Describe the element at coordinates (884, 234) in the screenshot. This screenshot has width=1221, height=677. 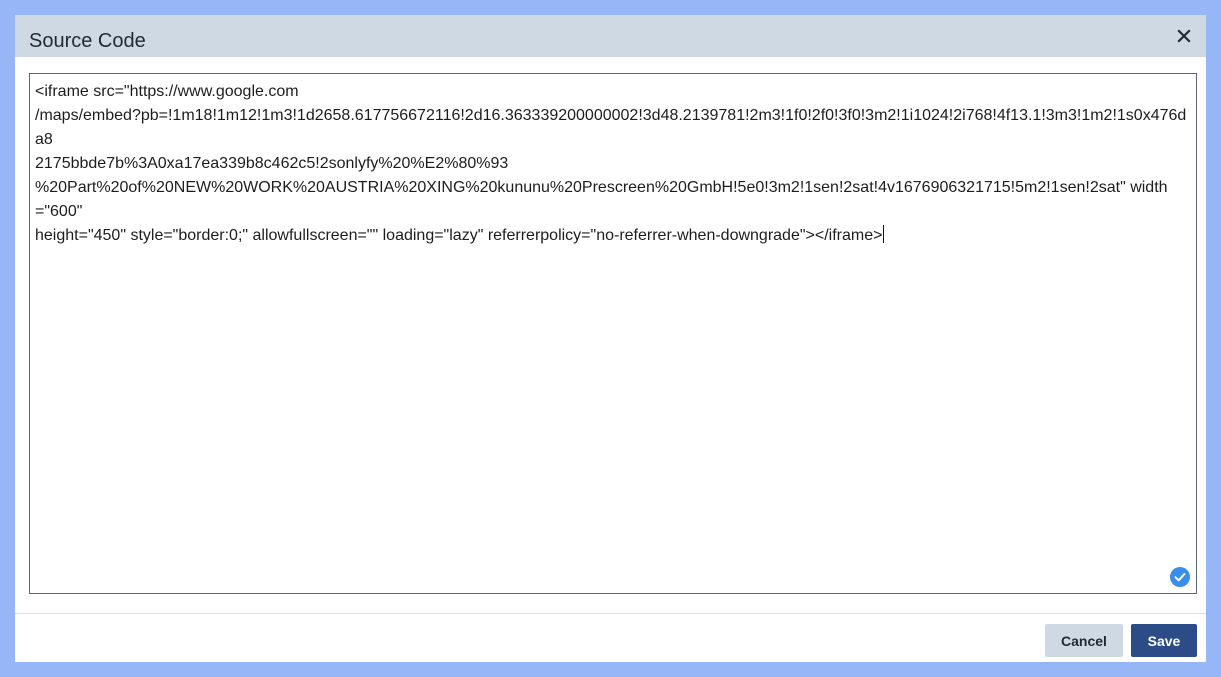
I see `text-caret` at that location.